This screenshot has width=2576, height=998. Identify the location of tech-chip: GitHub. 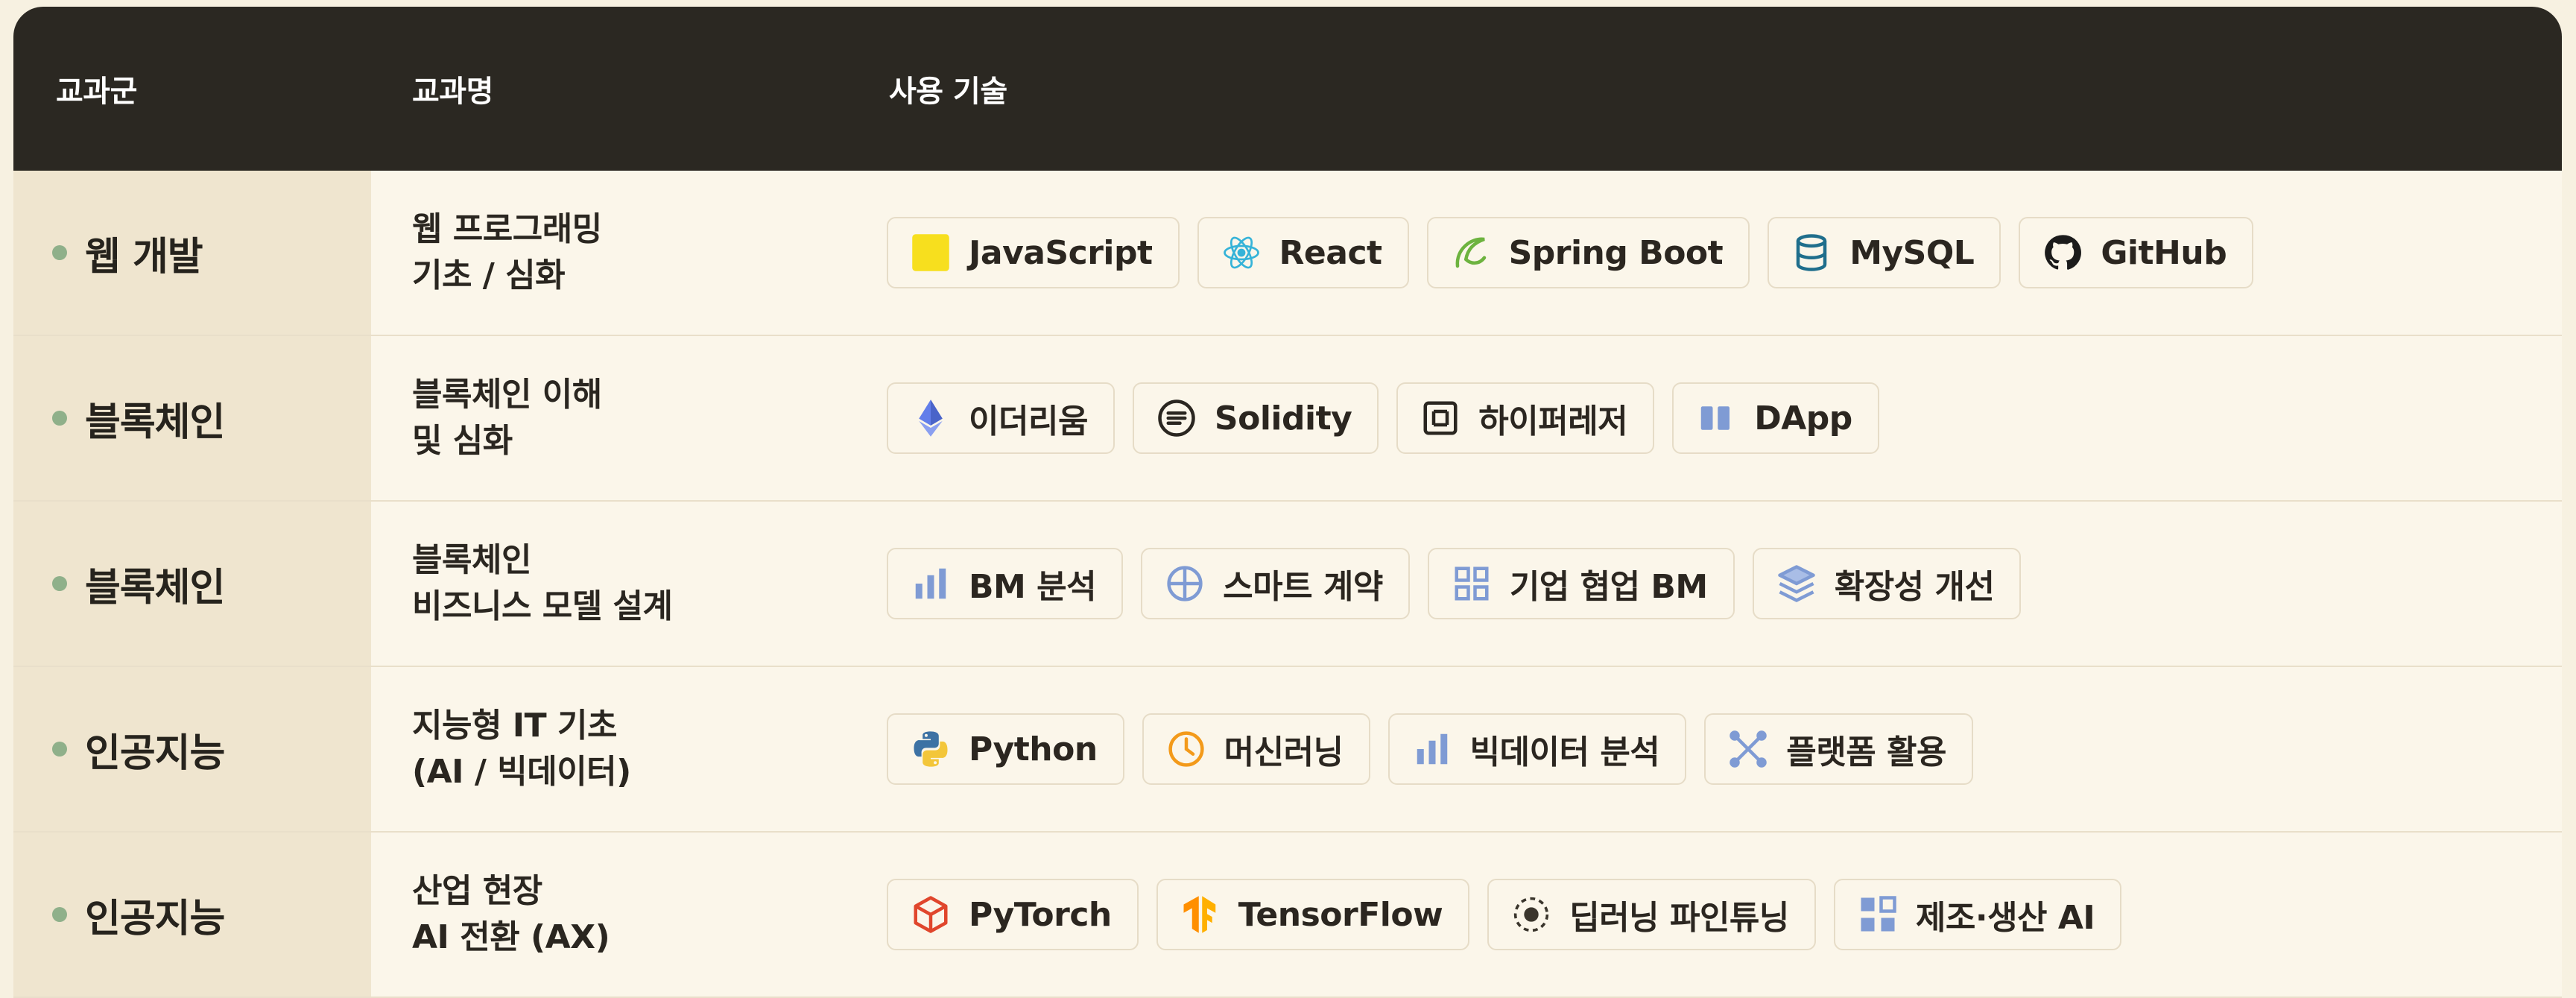
(2136, 252).